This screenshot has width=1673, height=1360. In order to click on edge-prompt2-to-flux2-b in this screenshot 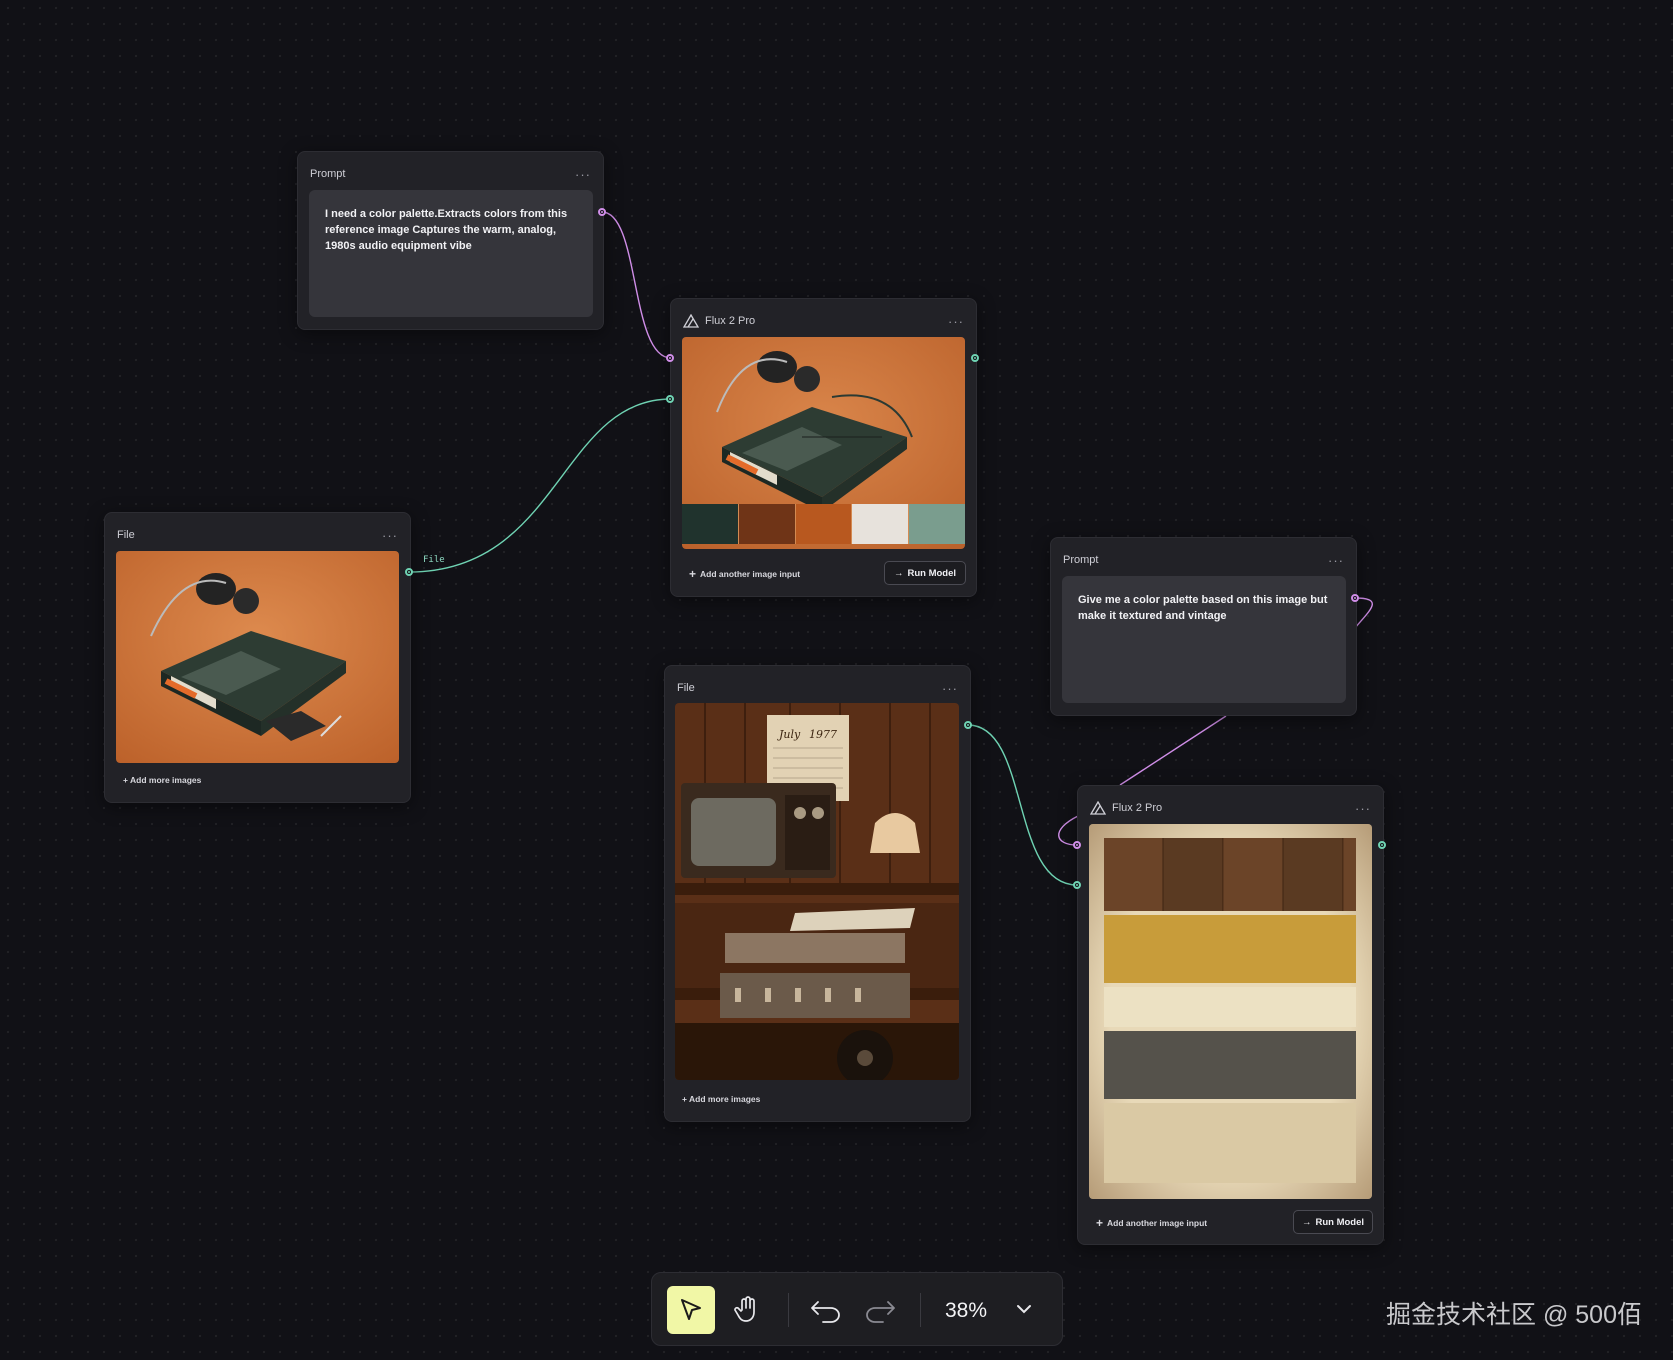, I will do `click(1173, 750)`.